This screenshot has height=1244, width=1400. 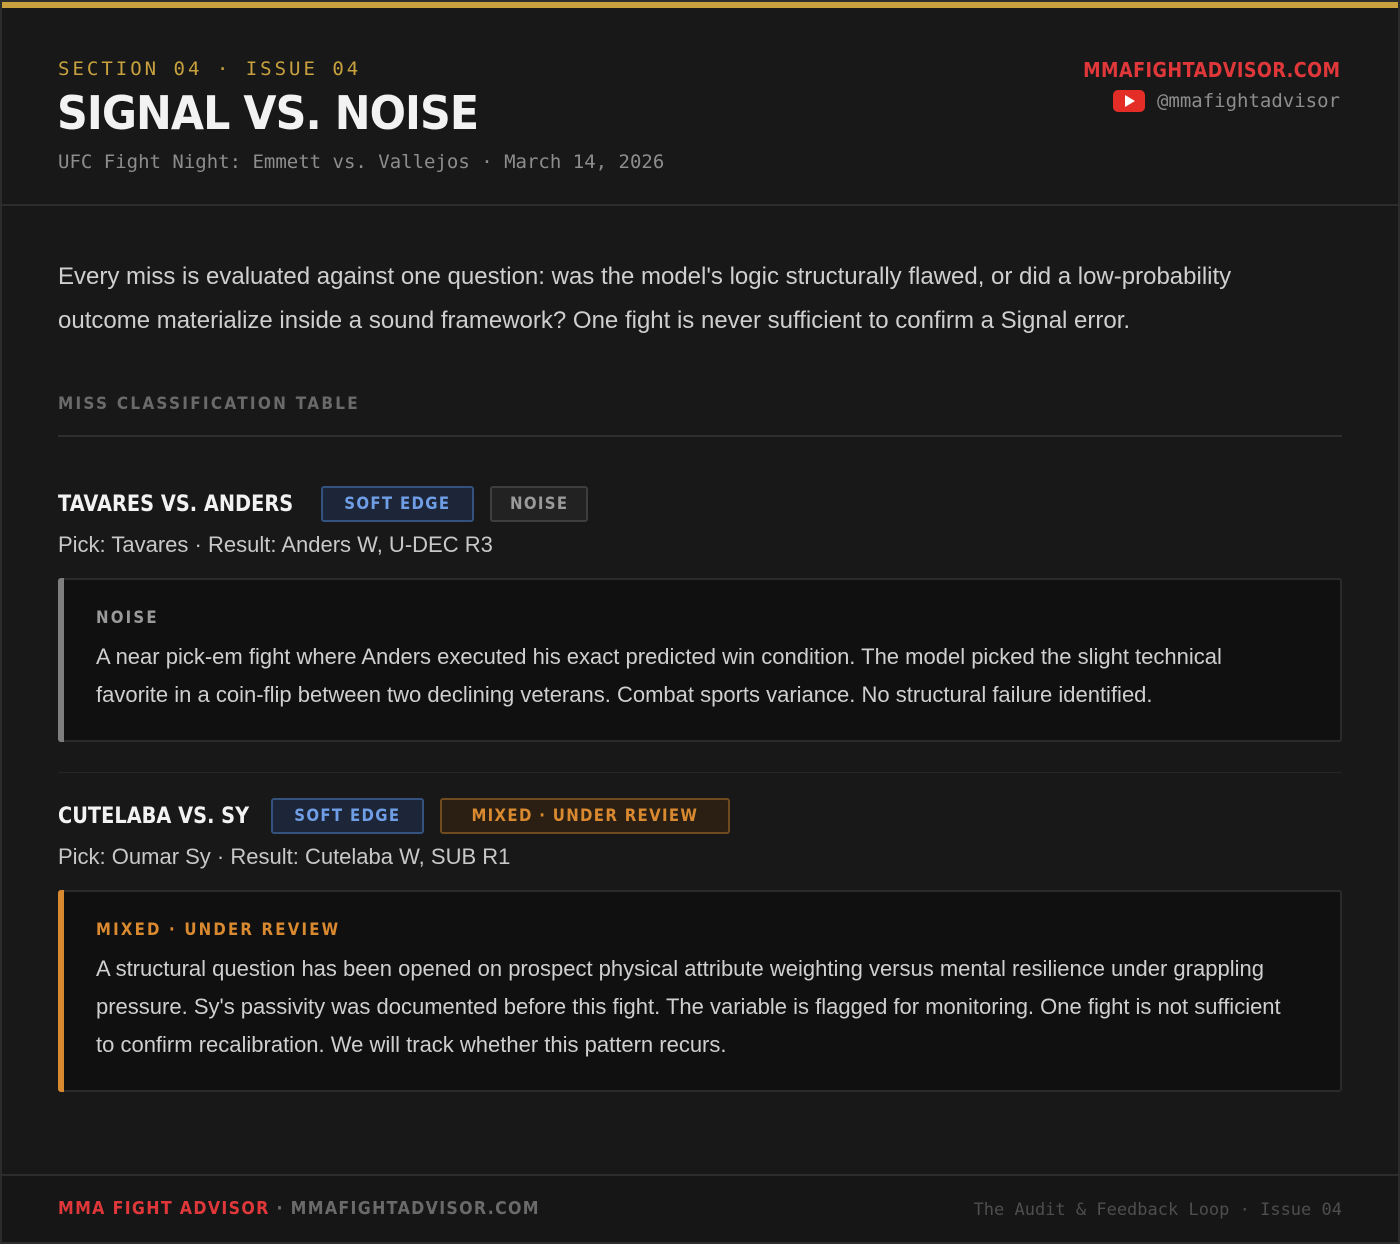 What do you see at coordinates (415, 1208) in the screenshot?
I see `footer-site-link: MMAFIGHTADVISOR.COM` at bounding box center [415, 1208].